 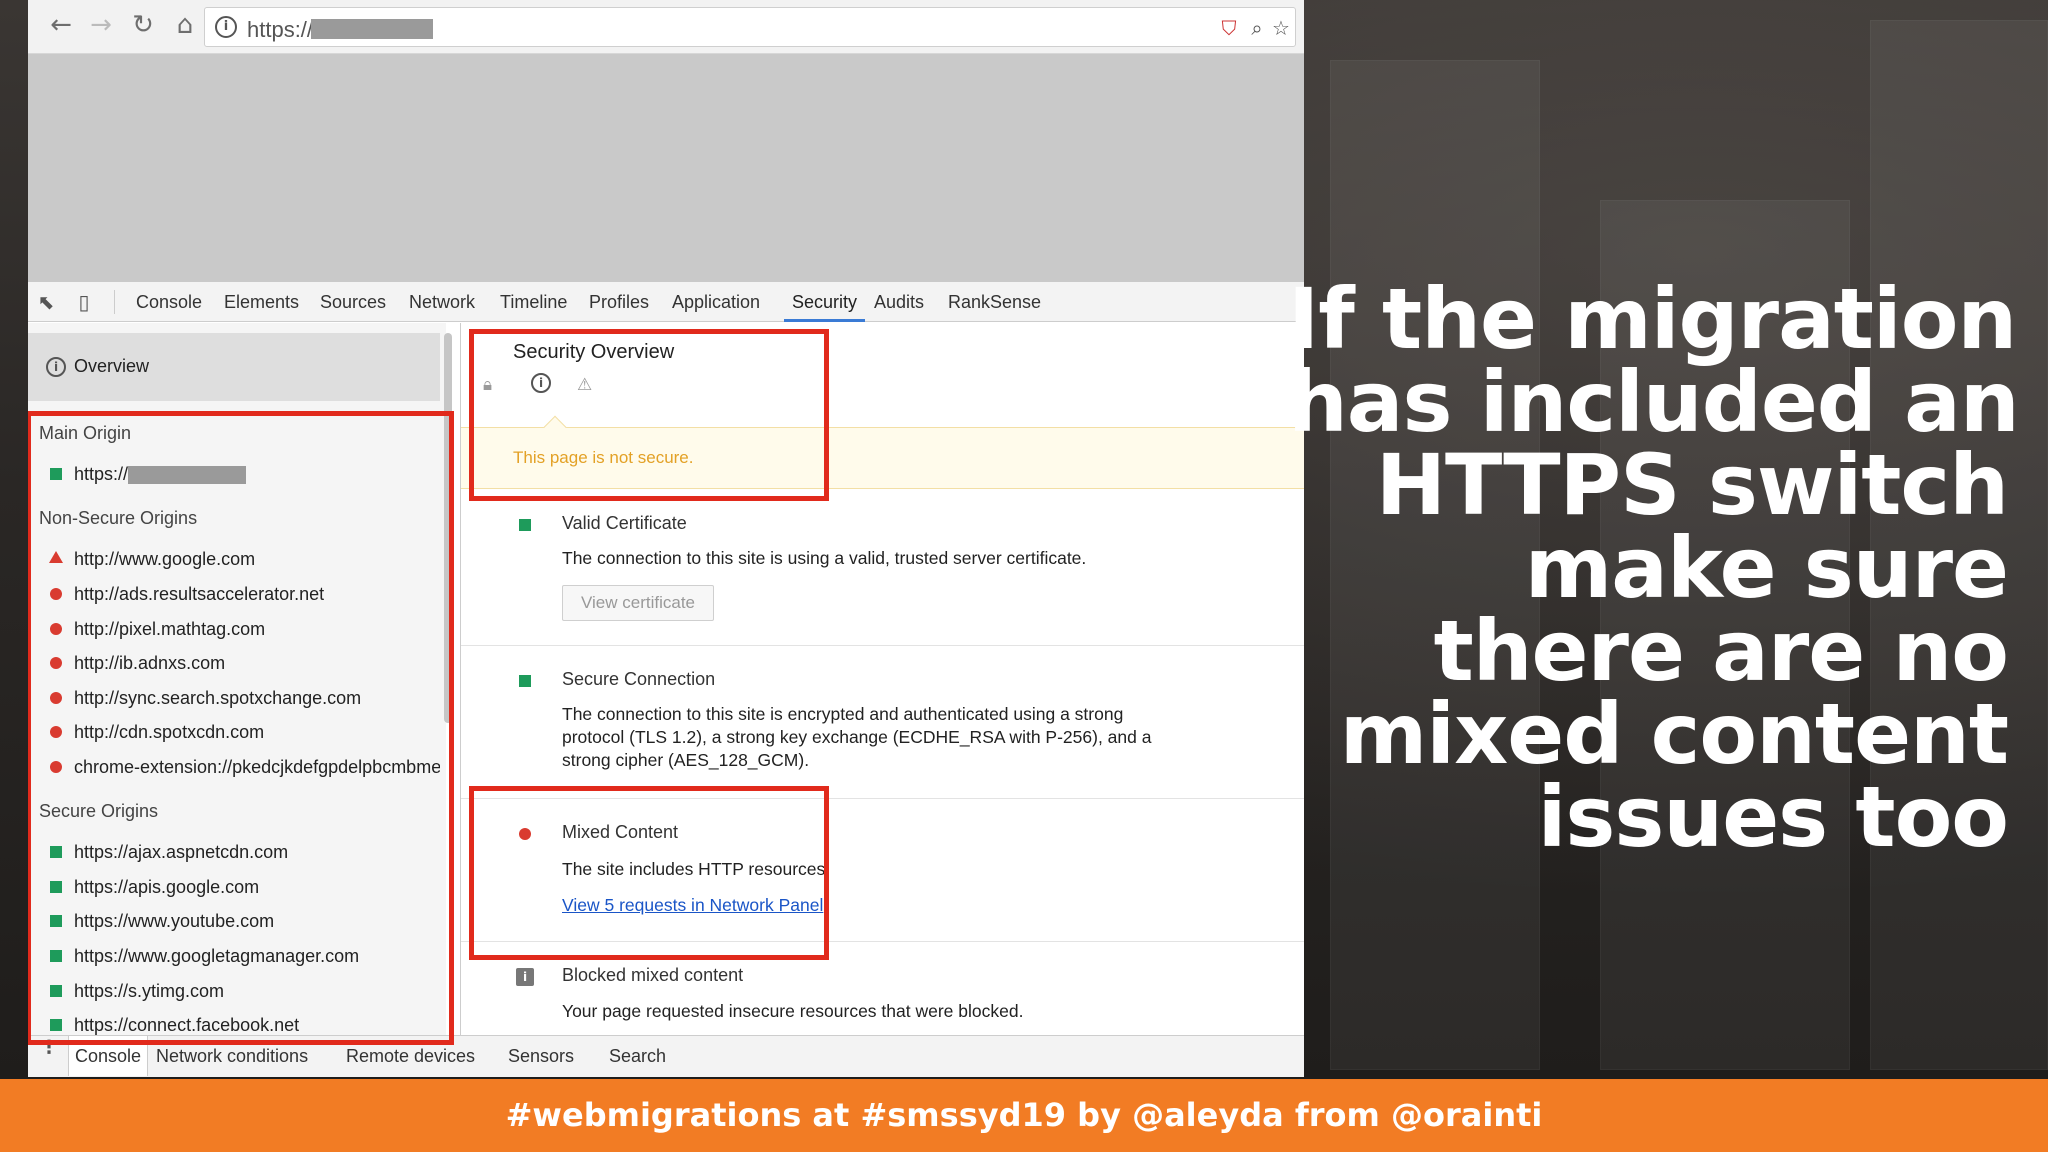 What do you see at coordinates (353, 302) in the screenshot?
I see `tab-sources: Sources` at bounding box center [353, 302].